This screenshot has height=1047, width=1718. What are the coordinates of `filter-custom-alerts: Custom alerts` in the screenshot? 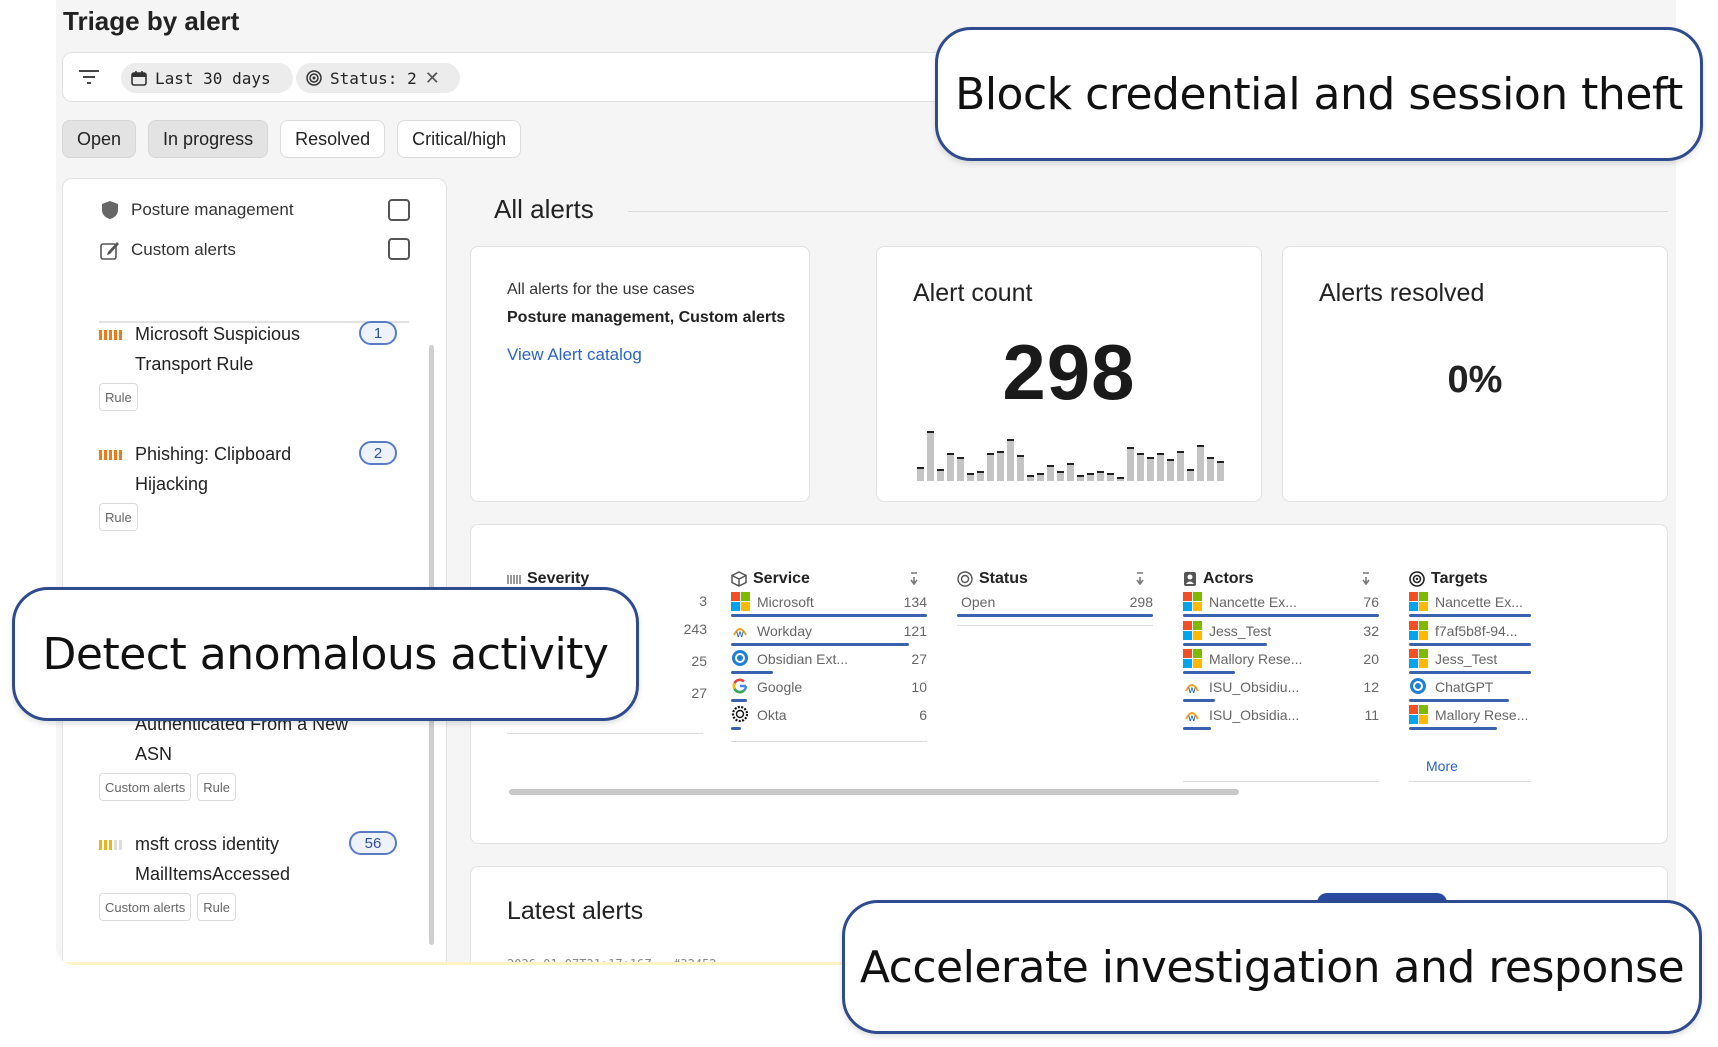 It's located at (167, 250).